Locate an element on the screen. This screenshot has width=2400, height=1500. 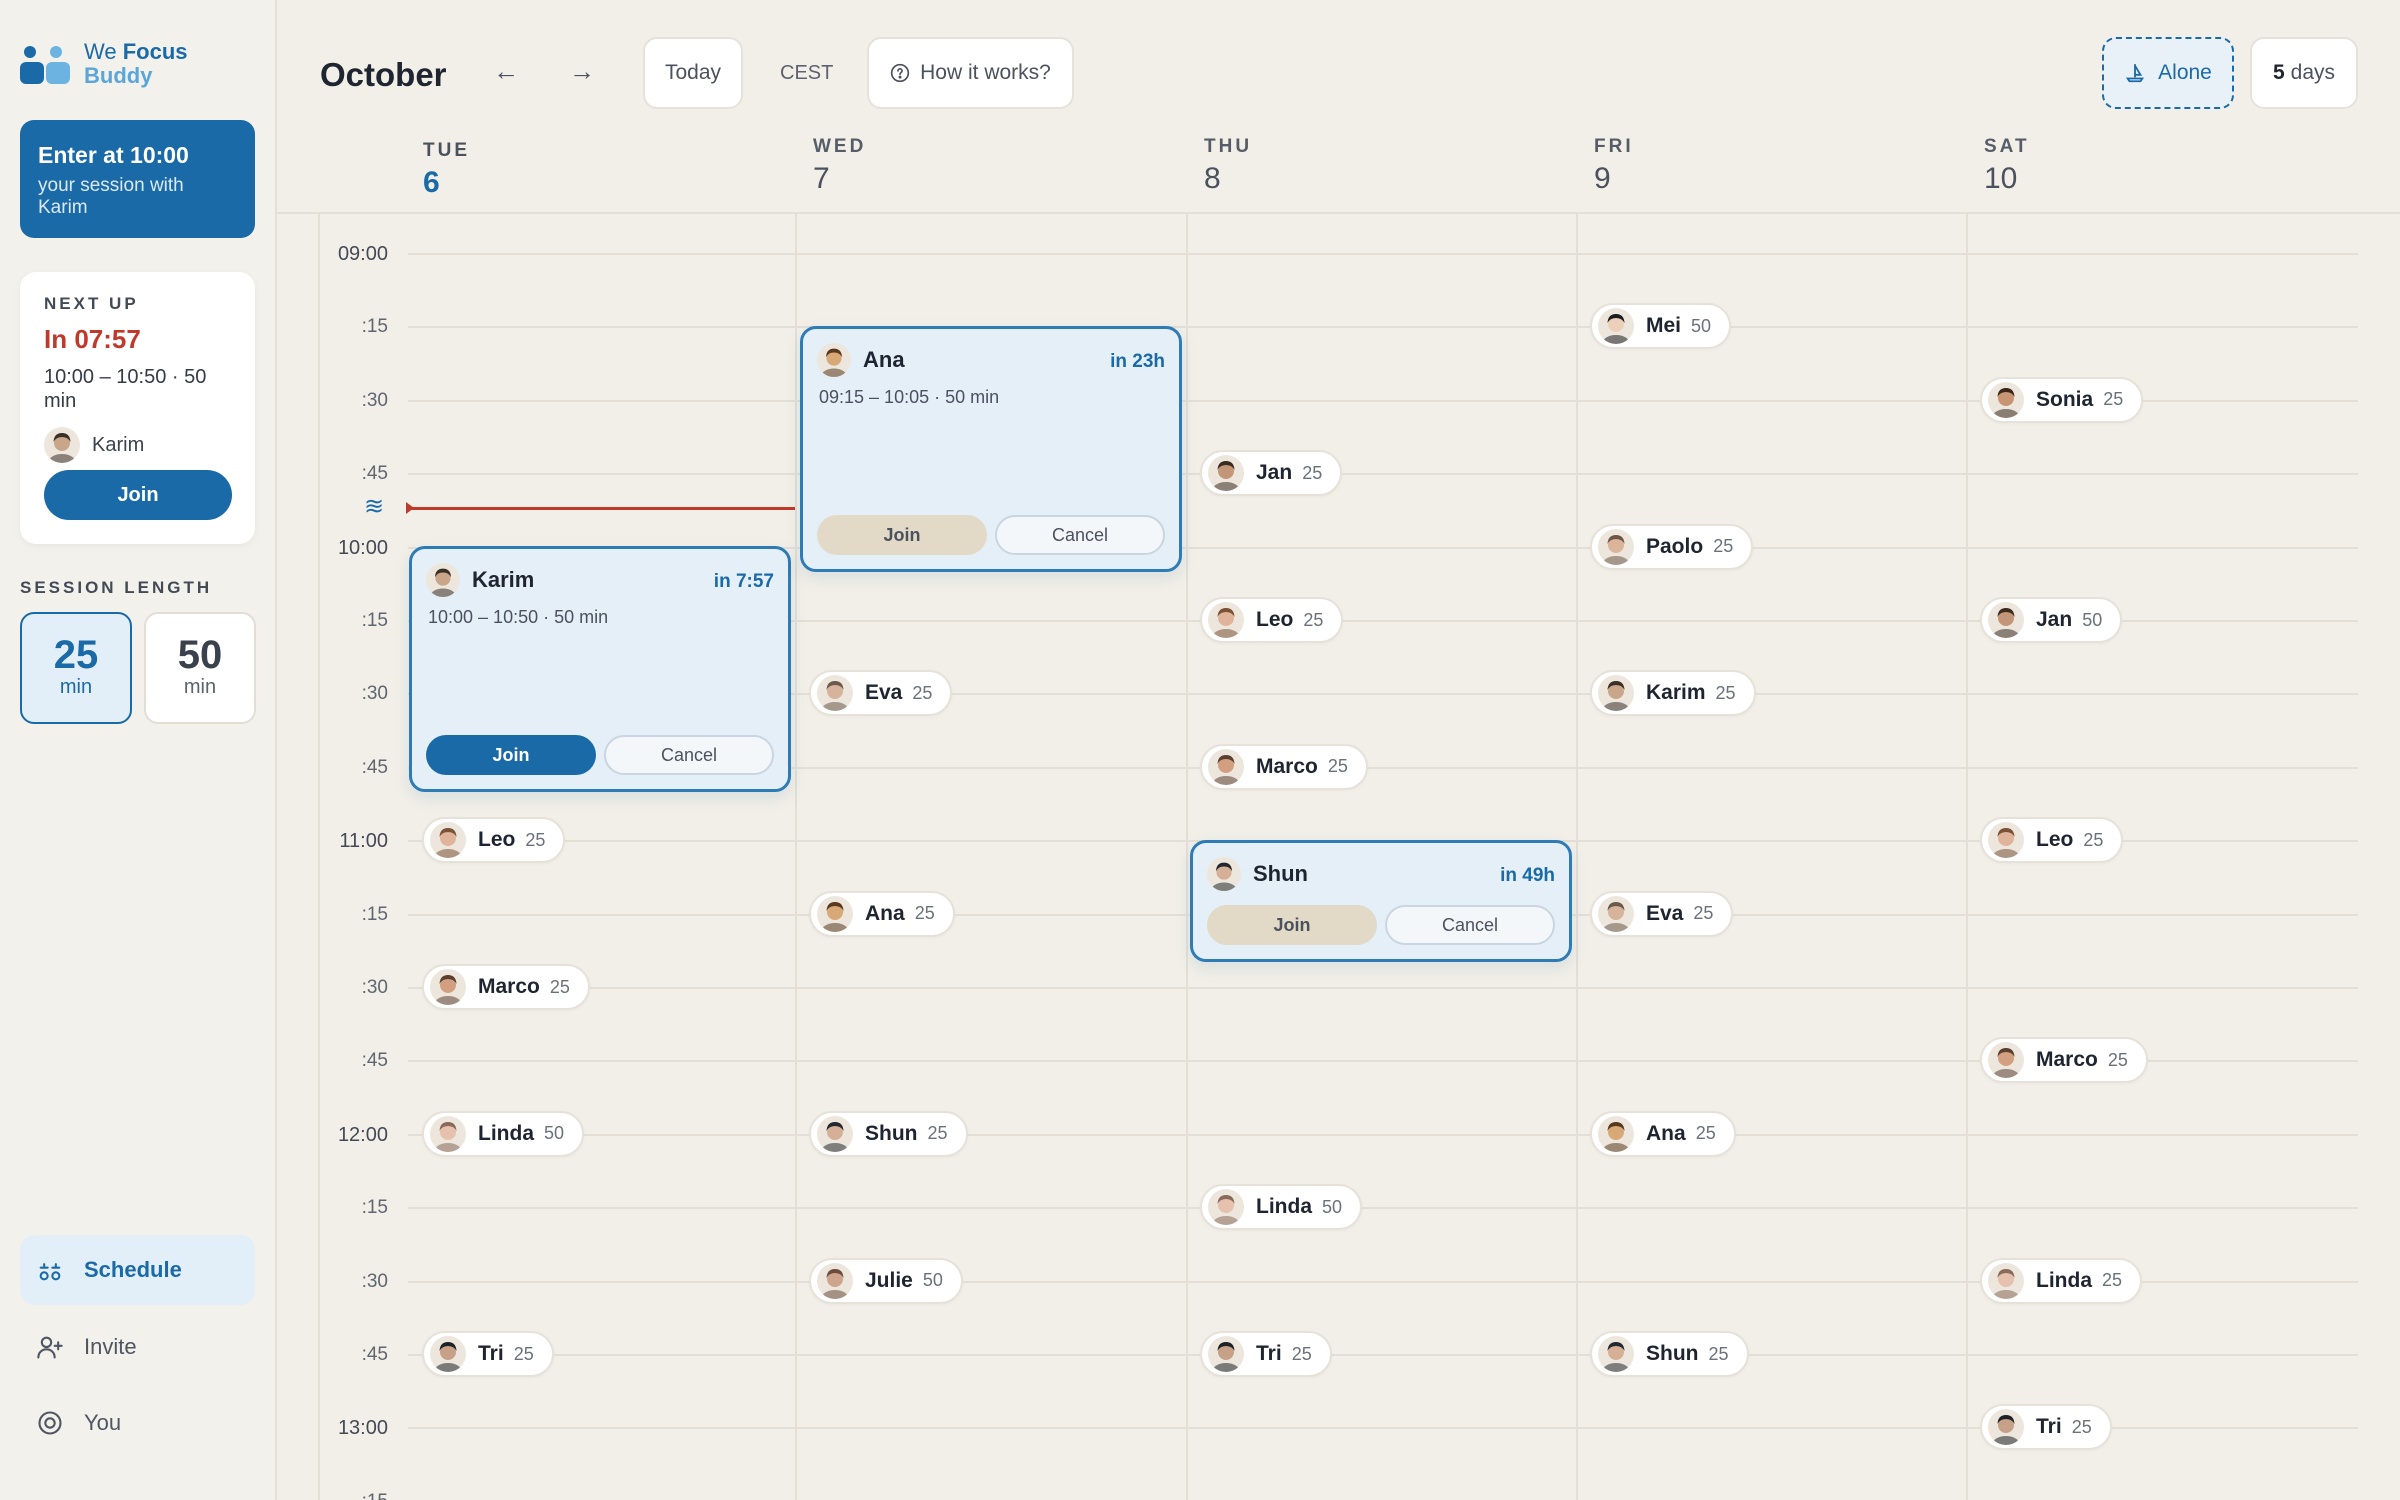
next-up-join-button: Join is located at coordinates (138, 495).